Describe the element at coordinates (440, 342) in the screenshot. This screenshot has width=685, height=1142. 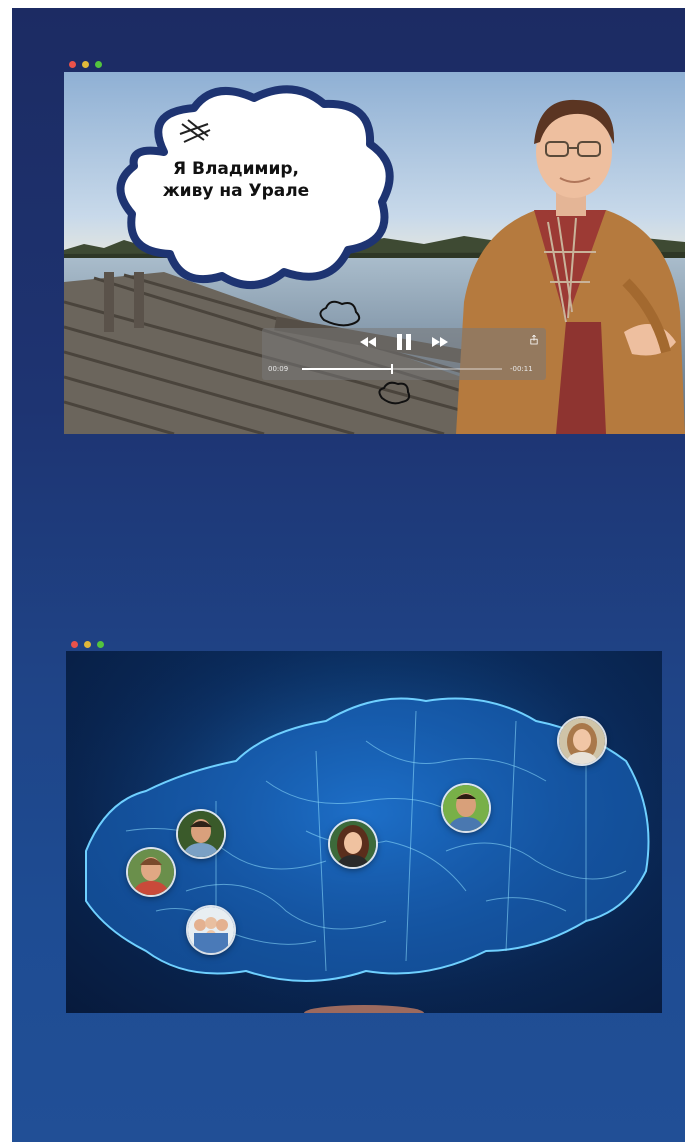
I see `fast-forward-icon` at that location.